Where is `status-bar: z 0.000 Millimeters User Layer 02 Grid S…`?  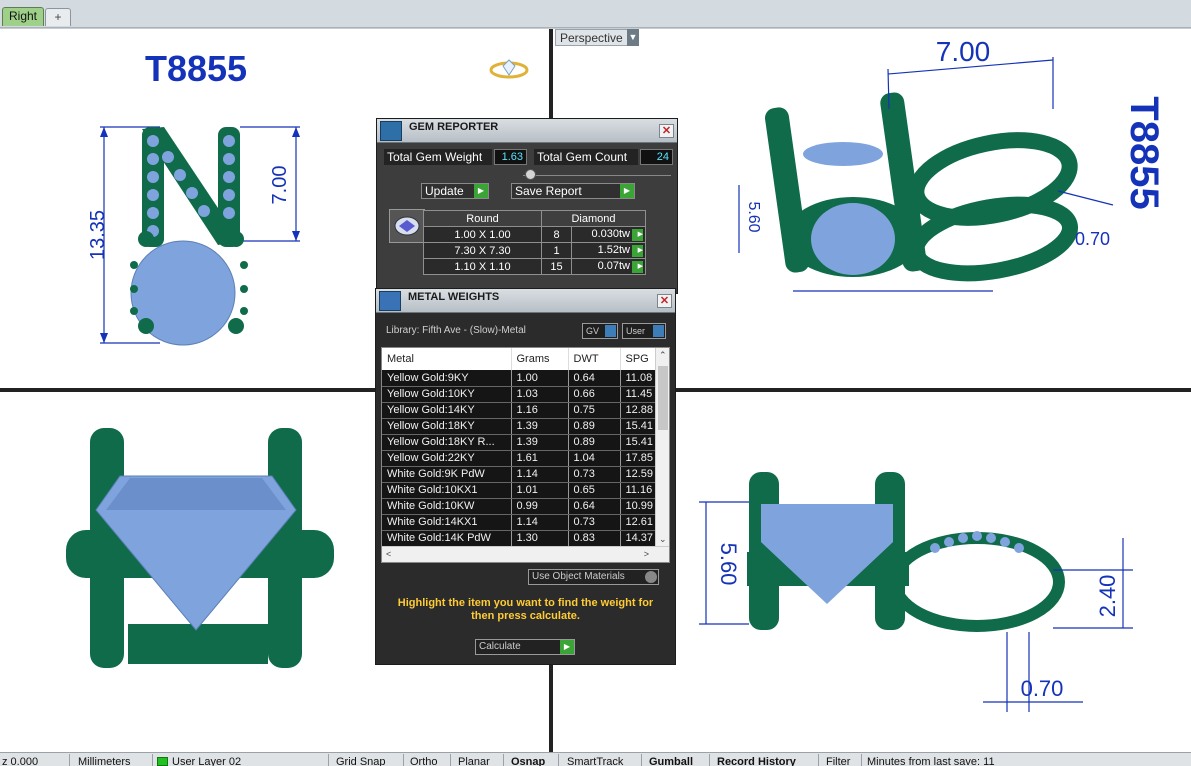 status-bar: z 0.000 Millimeters User Layer 02 Grid S… is located at coordinates (595, 759).